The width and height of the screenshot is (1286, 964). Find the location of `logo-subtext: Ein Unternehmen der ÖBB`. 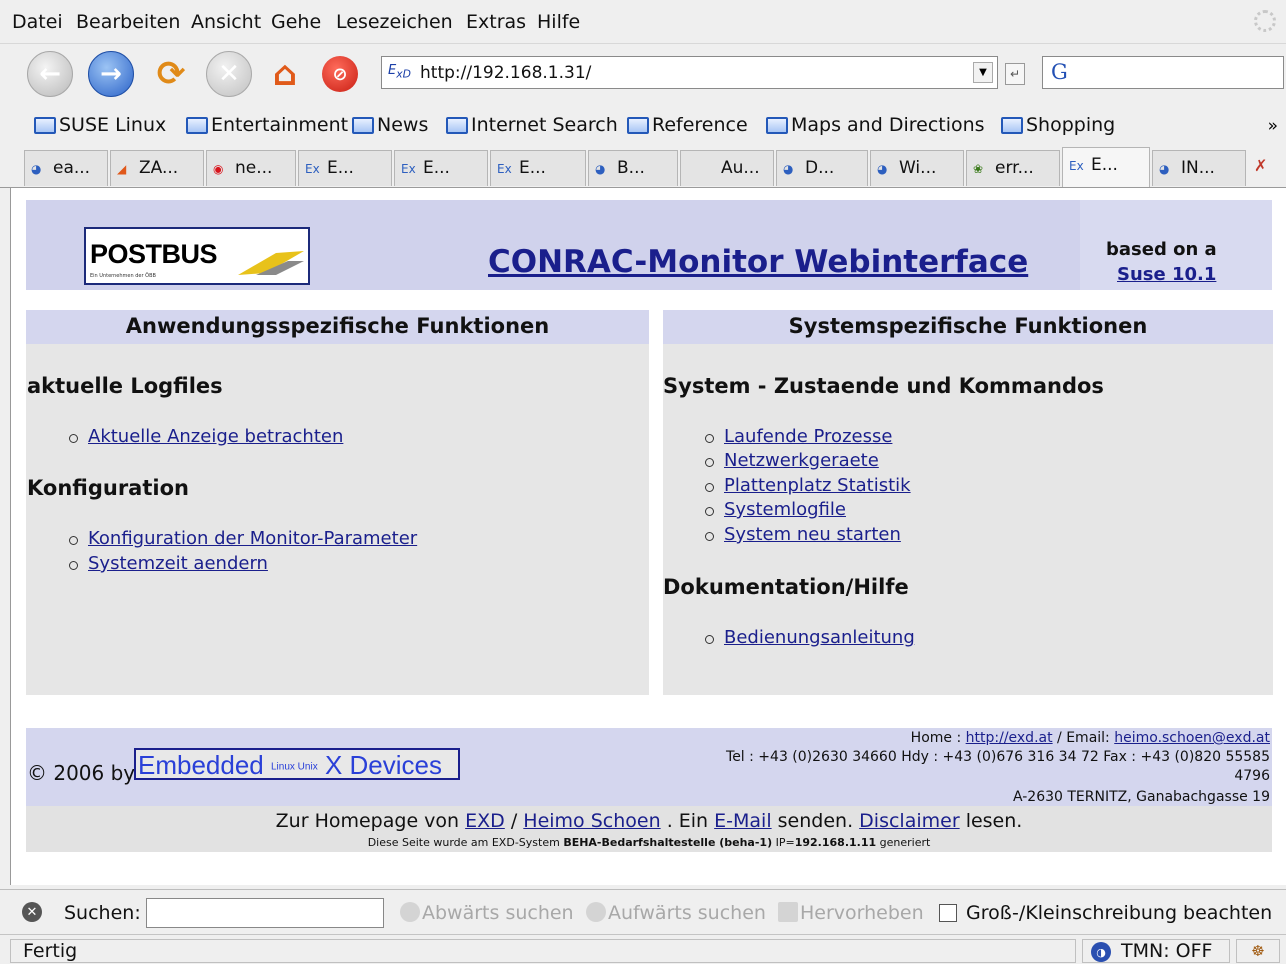

logo-subtext: Ein Unternehmen der ÖBB is located at coordinates (123, 276).